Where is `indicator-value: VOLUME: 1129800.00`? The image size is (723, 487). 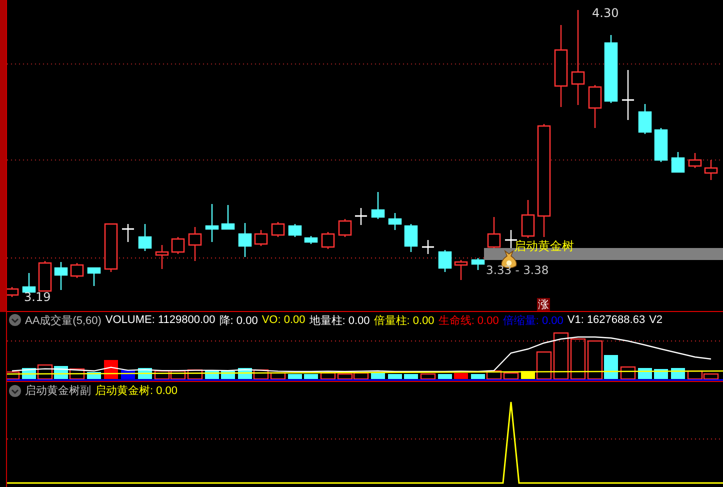
indicator-value: VOLUME: 1129800.00 is located at coordinates (160, 320).